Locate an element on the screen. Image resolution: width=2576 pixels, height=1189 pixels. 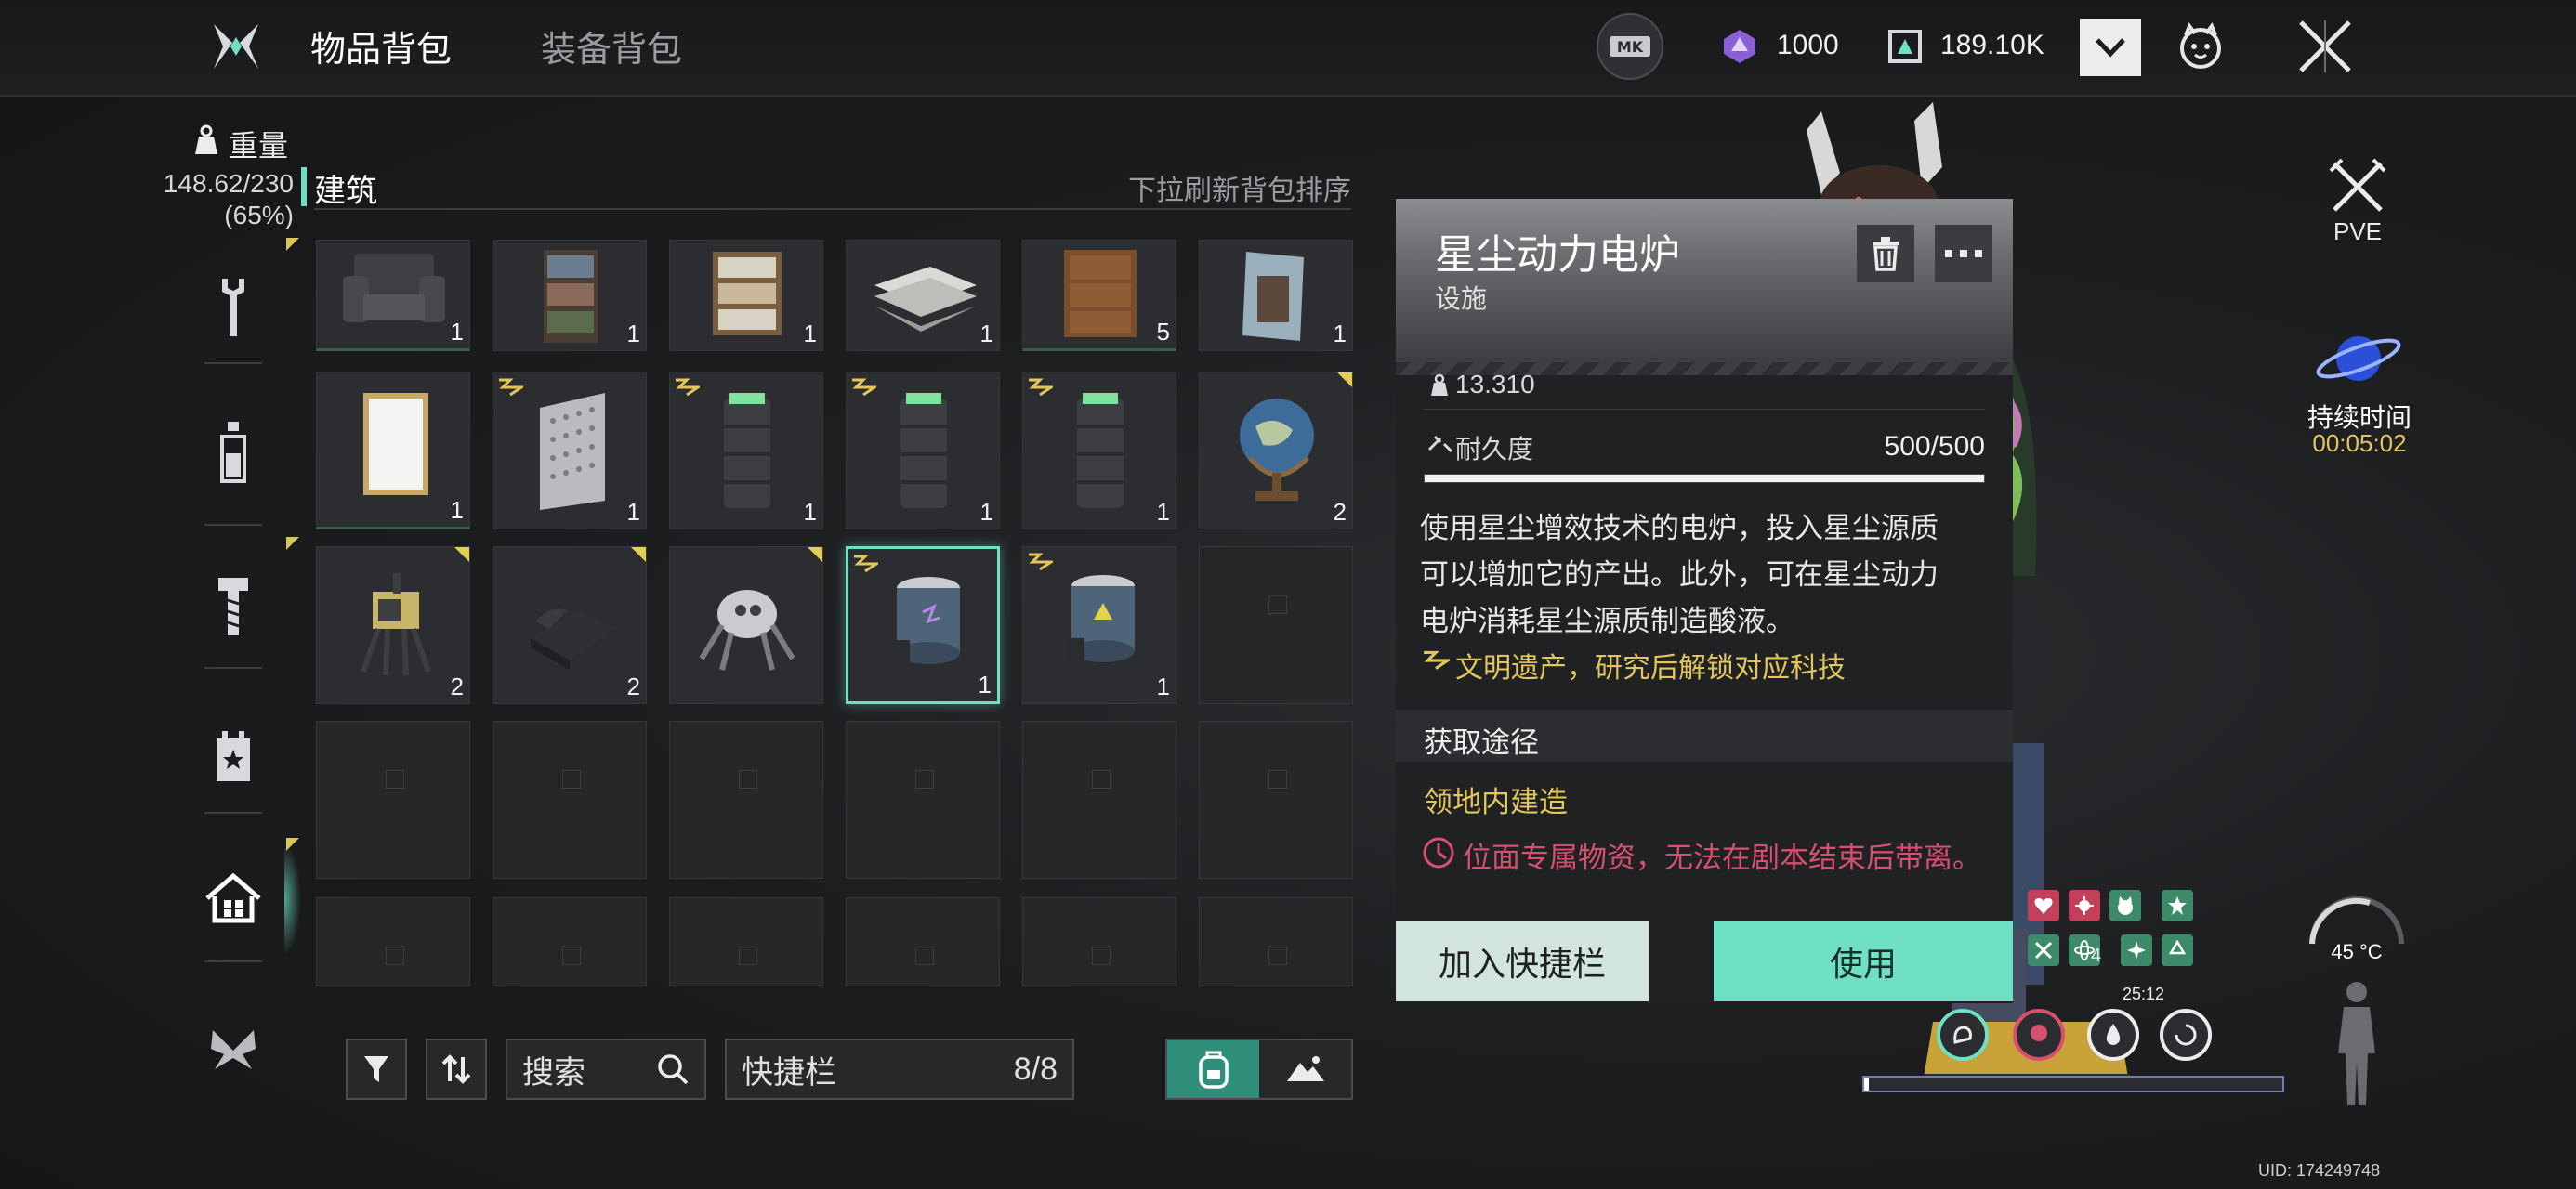
butterfly-icon is located at coordinates (233, 1049).